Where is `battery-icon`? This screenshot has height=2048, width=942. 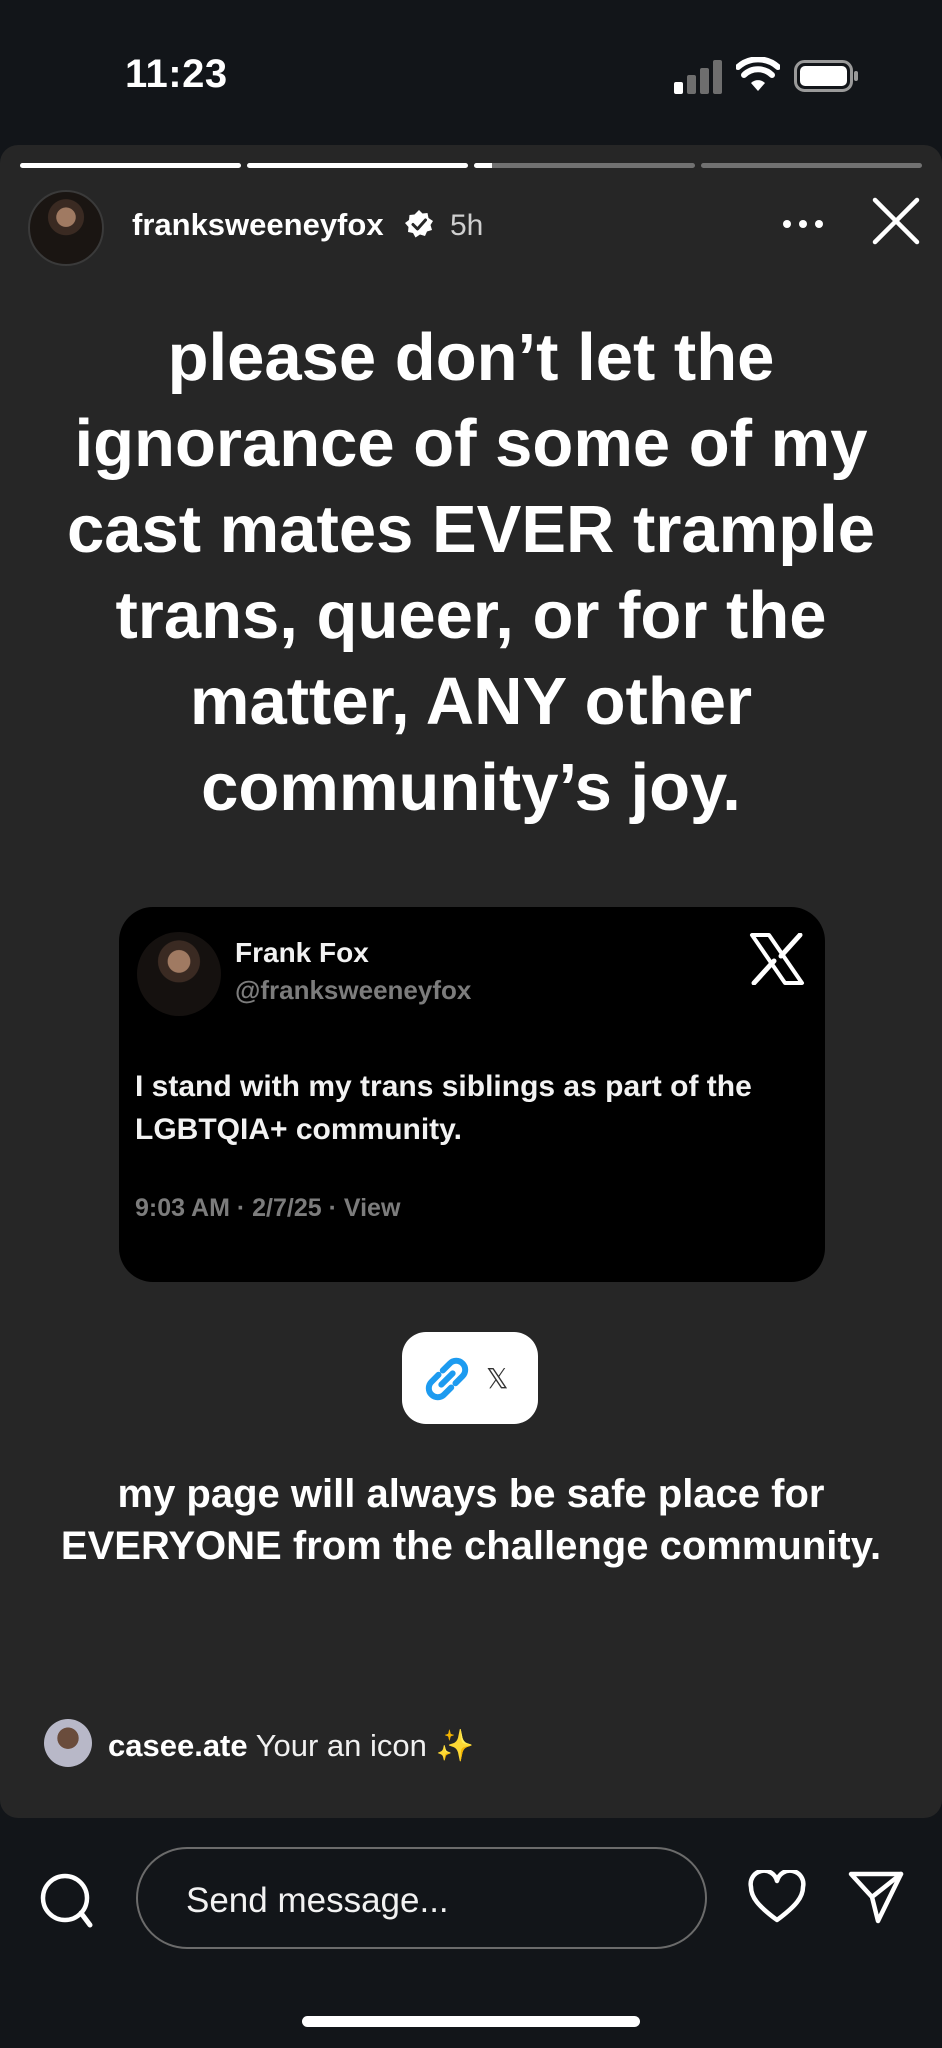 battery-icon is located at coordinates (826, 76).